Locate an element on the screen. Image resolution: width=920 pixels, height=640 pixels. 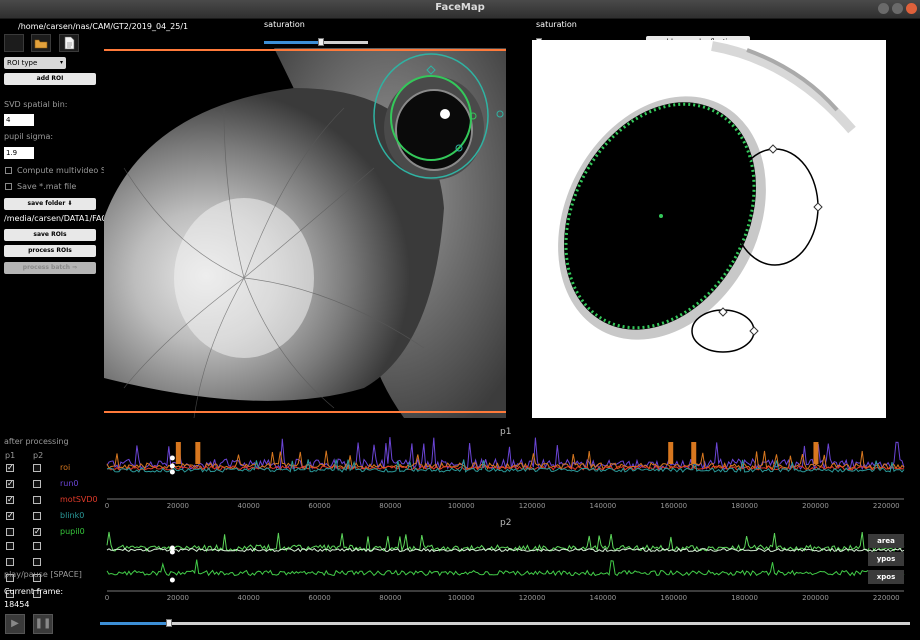
window-title: FaceMap is located at coordinates (460, 7).